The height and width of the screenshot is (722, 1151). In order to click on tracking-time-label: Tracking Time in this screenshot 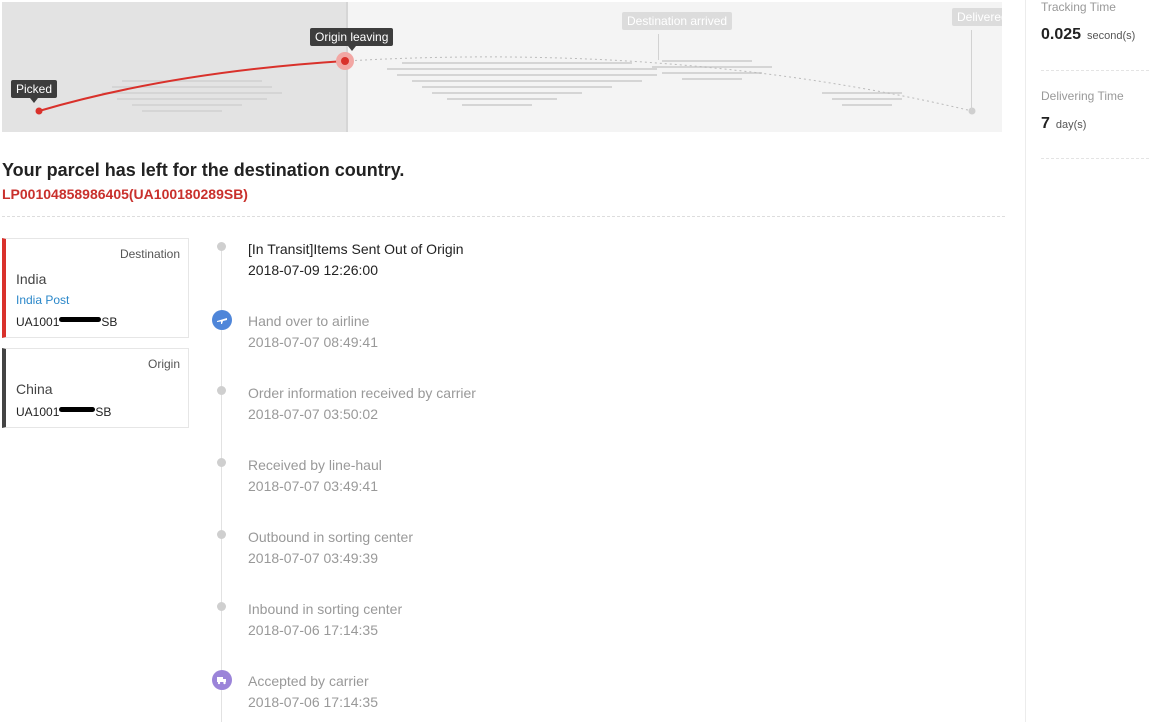, I will do `click(1078, 7)`.